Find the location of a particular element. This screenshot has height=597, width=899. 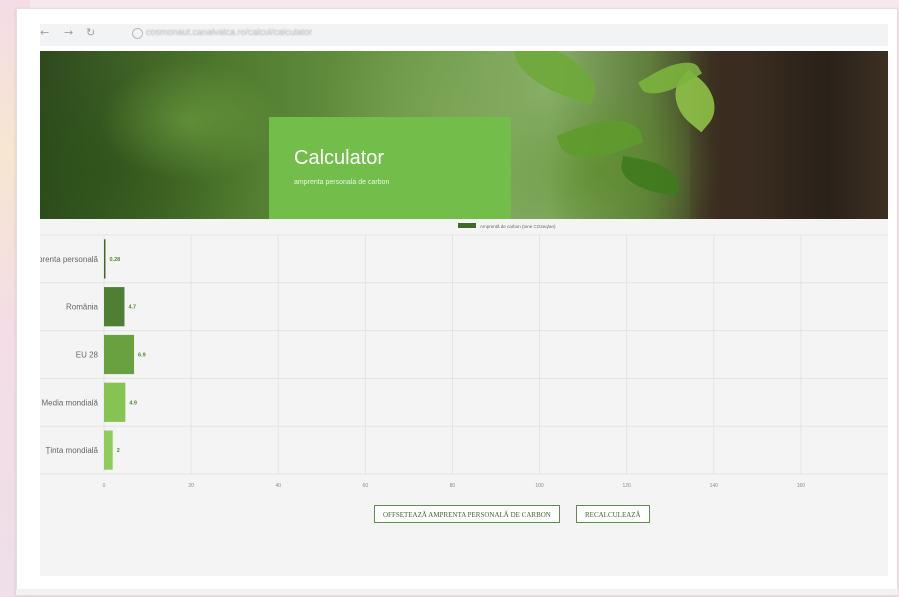

page-subtitle: amprenta personala de carbon is located at coordinates (342, 182).